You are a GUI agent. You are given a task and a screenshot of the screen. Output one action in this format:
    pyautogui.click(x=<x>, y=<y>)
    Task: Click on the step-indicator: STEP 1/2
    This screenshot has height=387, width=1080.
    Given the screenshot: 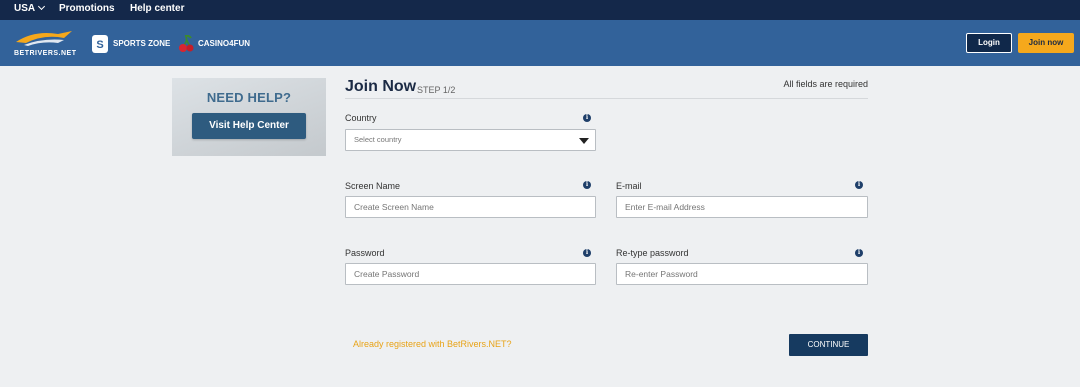 What is the action you would take?
    pyautogui.click(x=436, y=90)
    